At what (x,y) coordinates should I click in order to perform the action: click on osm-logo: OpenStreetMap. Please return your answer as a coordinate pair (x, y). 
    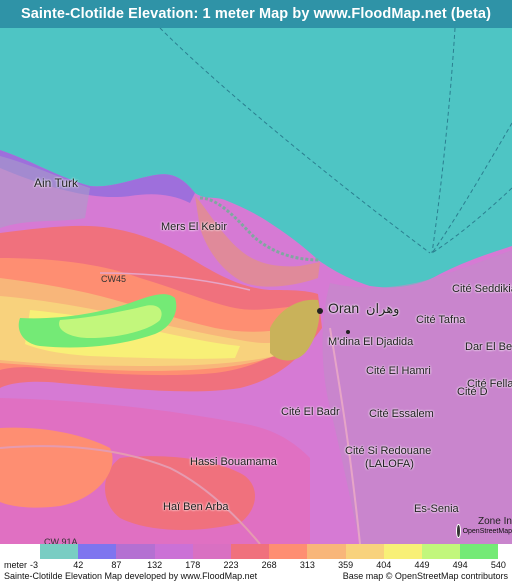
    Looking at the image, I should click on (484, 531).